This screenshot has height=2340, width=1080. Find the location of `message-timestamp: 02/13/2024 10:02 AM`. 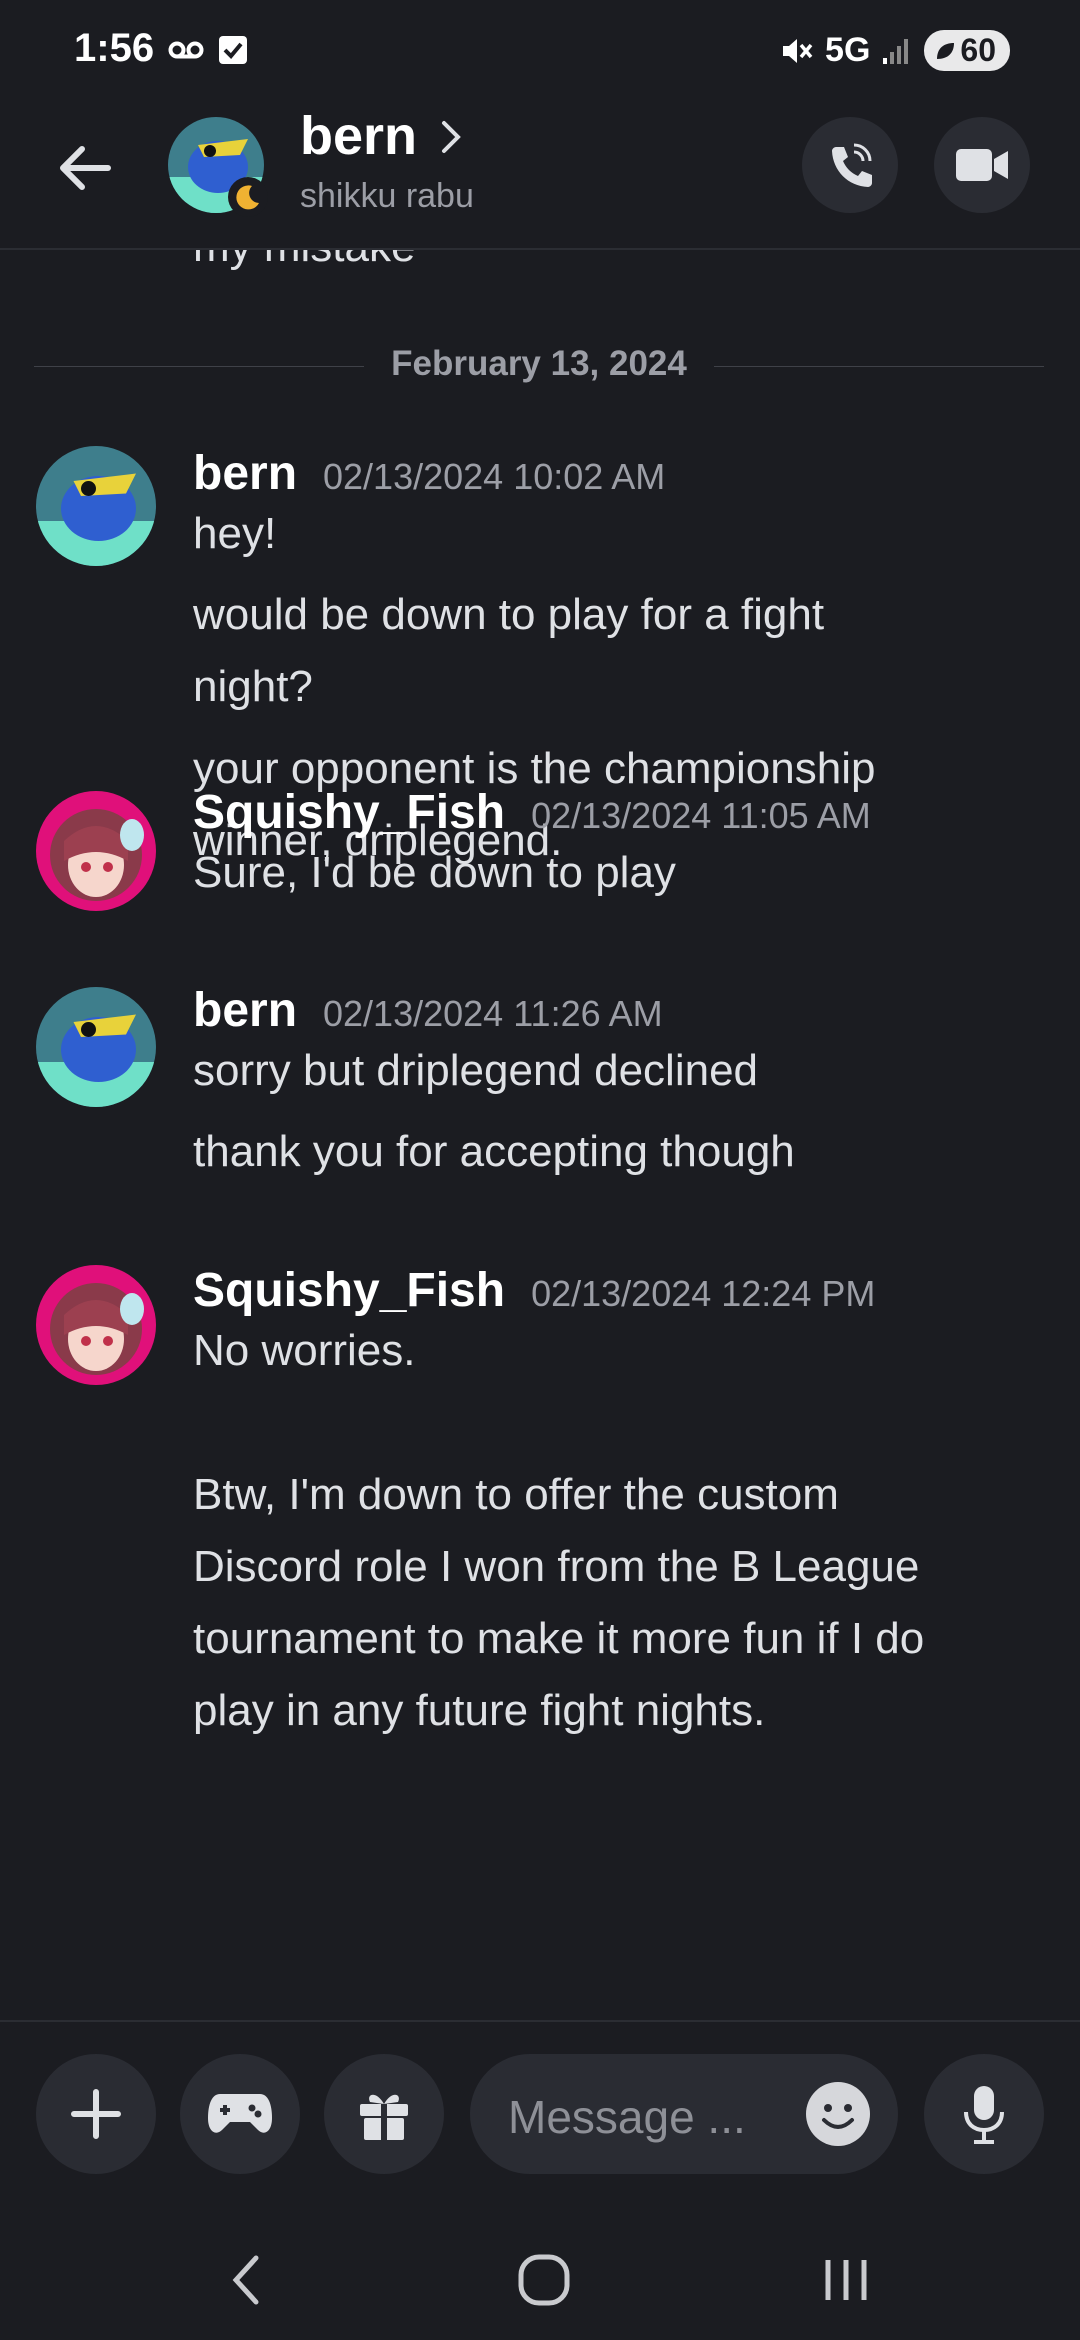

message-timestamp: 02/13/2024 10:02 AM is located at coordinates (494, 476).